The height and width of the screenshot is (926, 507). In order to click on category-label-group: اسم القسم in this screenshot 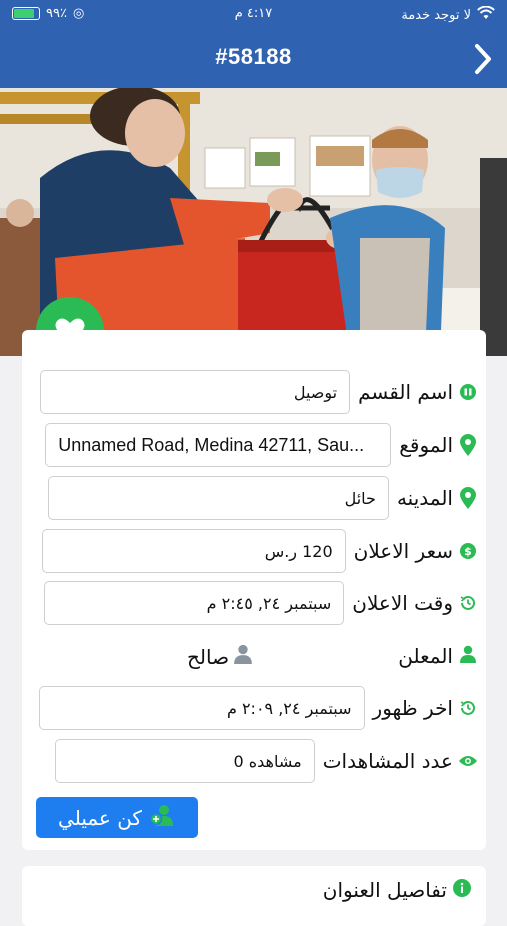, I will do `click(417, 392)`.